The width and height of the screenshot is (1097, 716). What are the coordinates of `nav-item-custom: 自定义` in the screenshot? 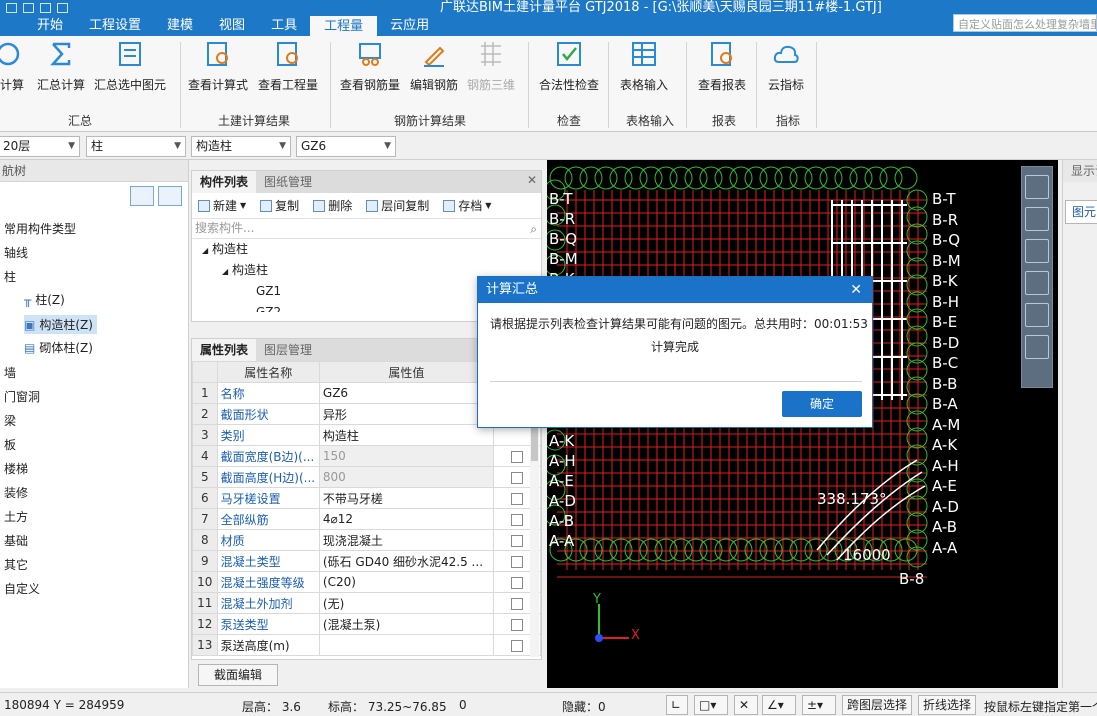 It's located at (22, 588).